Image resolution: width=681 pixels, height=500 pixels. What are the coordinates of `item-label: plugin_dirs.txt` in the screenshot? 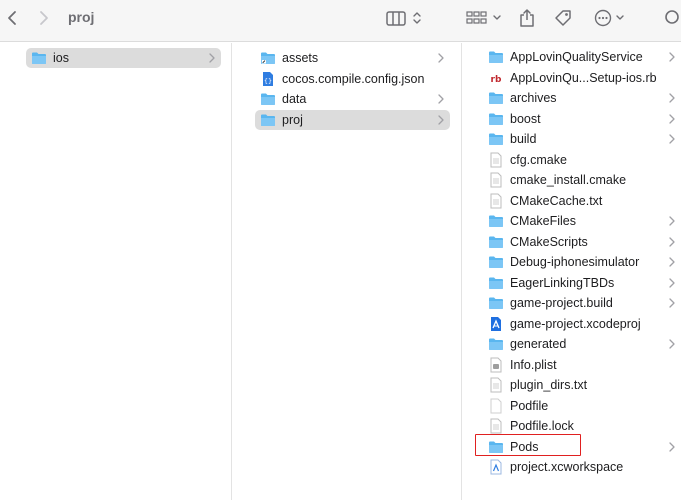 It's located at (549, 385).